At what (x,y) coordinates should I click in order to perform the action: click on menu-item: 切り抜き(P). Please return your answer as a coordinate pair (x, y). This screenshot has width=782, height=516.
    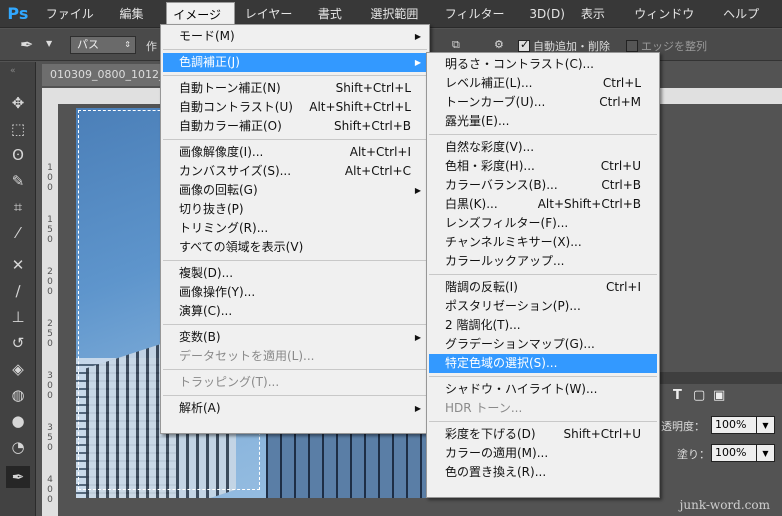
    Looking at the image, I should click on (295, 209).